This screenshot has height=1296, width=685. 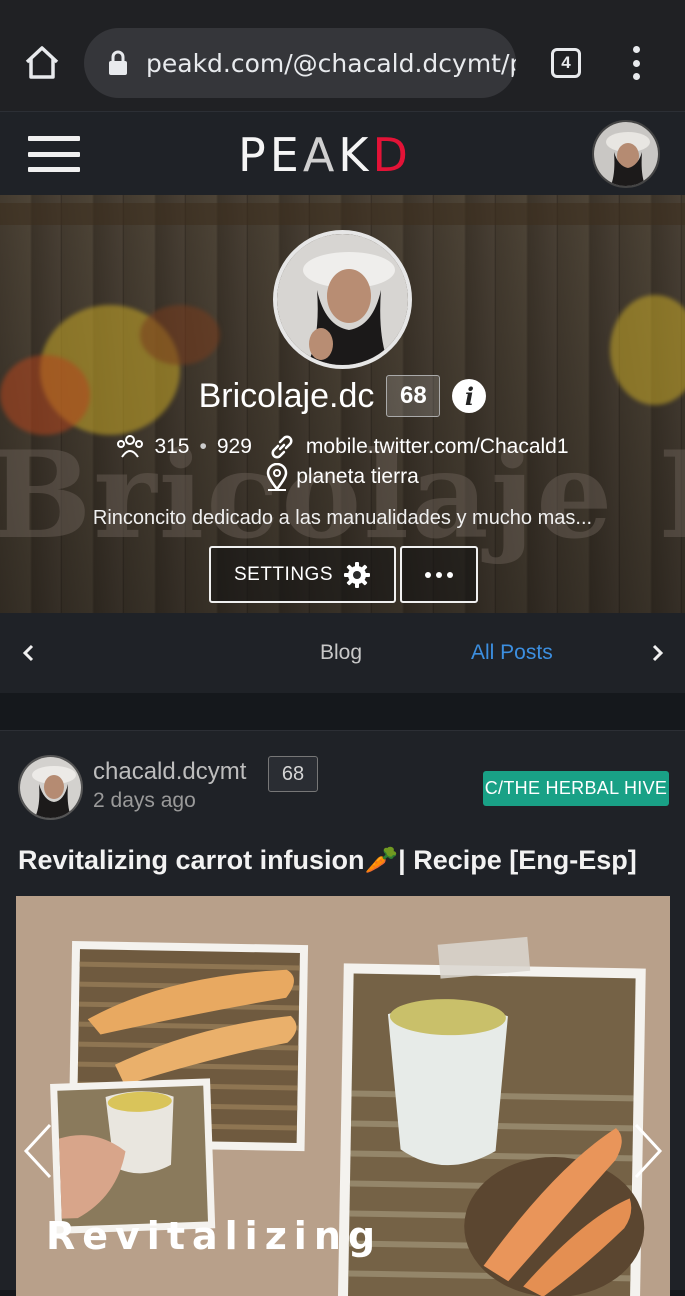 I want to click on tab-blog: Blog, so click(x=341, y=653).